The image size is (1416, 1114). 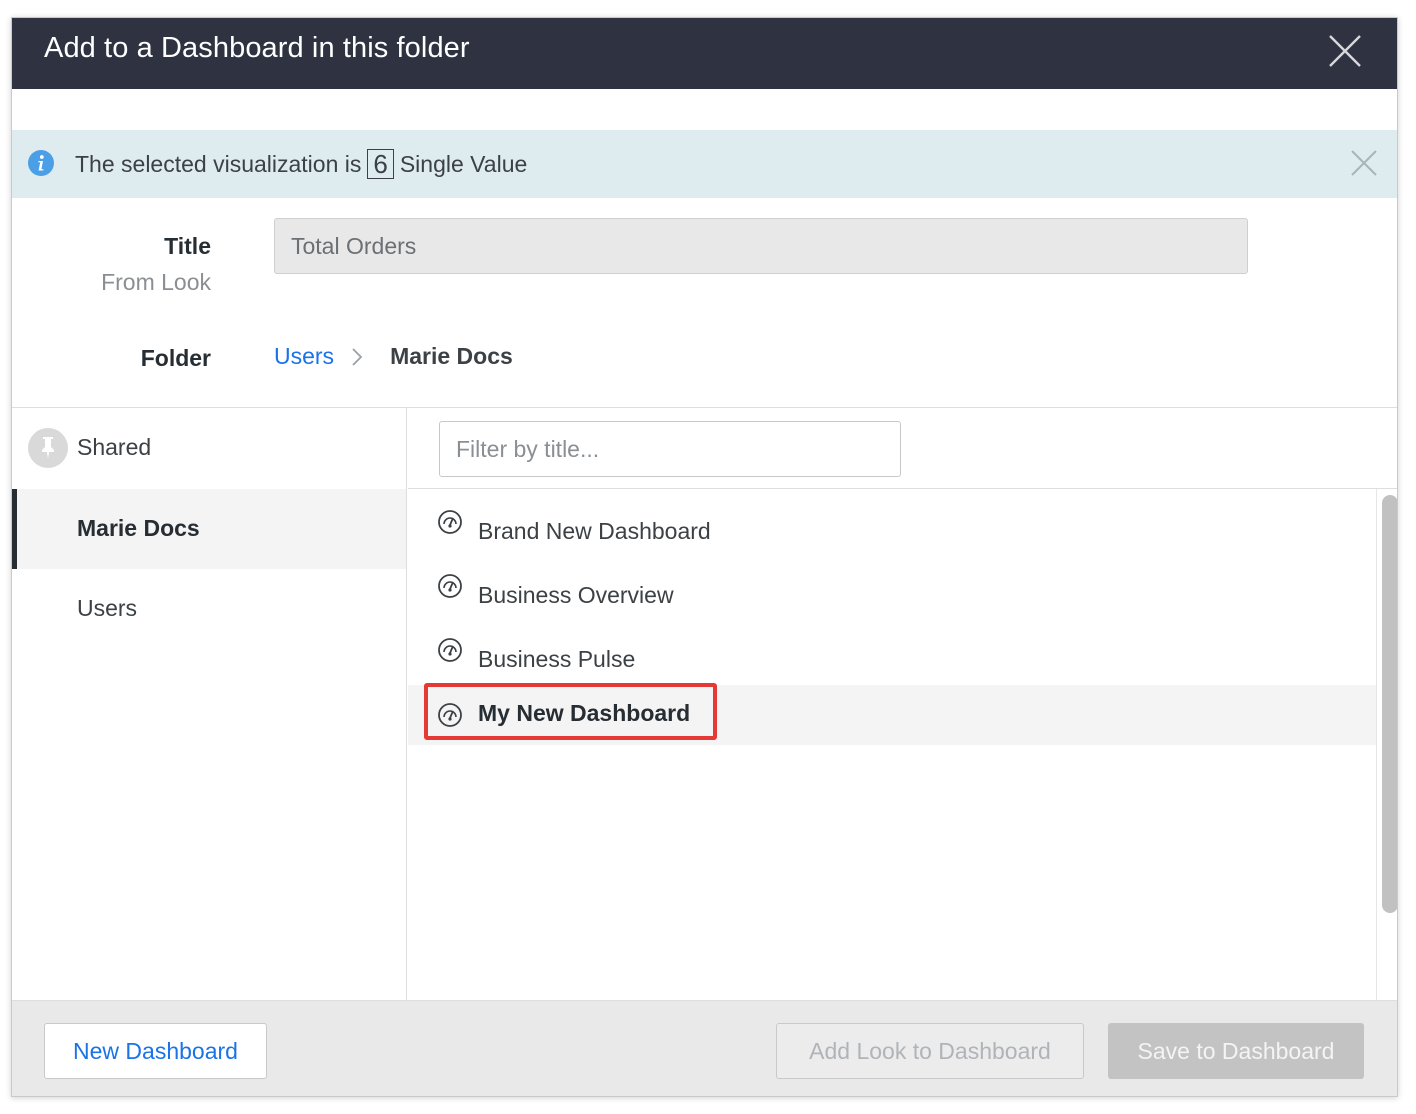 What do you see at coordinates (156, 282) in the screenshot?
I see `title-source-label: From Look` at bounding box center [156, 282].